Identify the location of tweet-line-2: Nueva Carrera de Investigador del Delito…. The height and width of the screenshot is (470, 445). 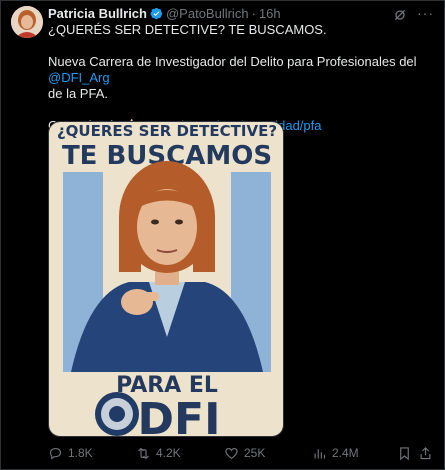
(240, 70).